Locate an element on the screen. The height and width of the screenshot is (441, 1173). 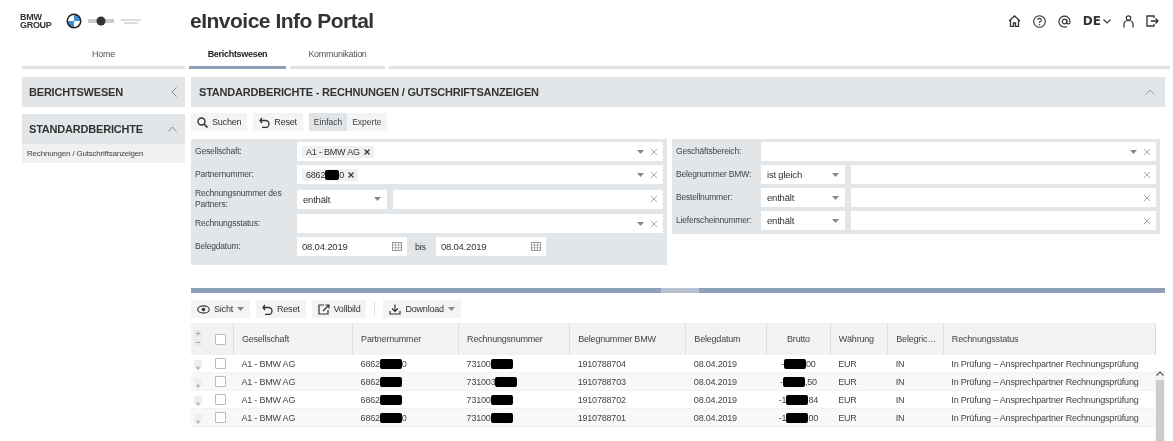
token-chip: A1 - BMW AG is located at coordinates (338, 151).